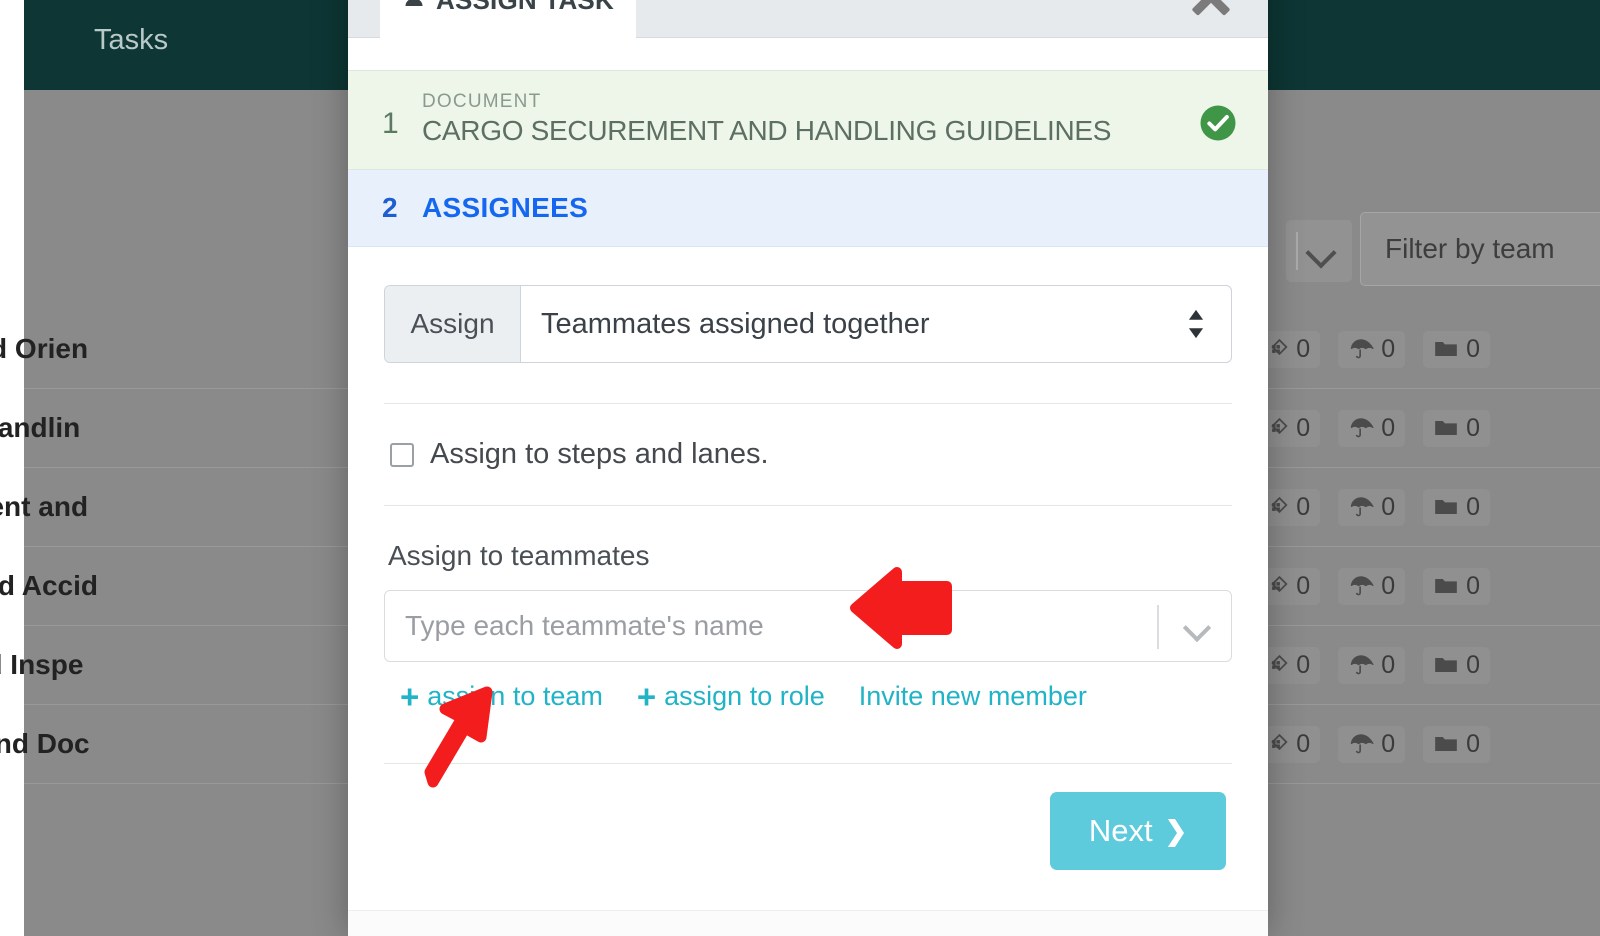 This screenshot has height=936, width=1600. Describe the element at coordinates (40, 427) in the screenshot. I see `task-title: Securement and Handlin` at that location.